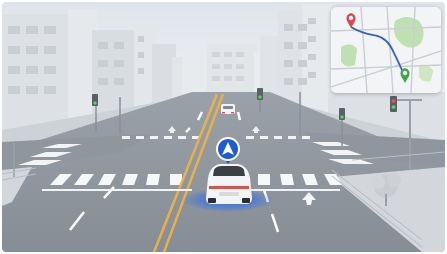 The width and height of the screenshot is (447, 254). I want to click on ego-vehicle, so click(229, 184).